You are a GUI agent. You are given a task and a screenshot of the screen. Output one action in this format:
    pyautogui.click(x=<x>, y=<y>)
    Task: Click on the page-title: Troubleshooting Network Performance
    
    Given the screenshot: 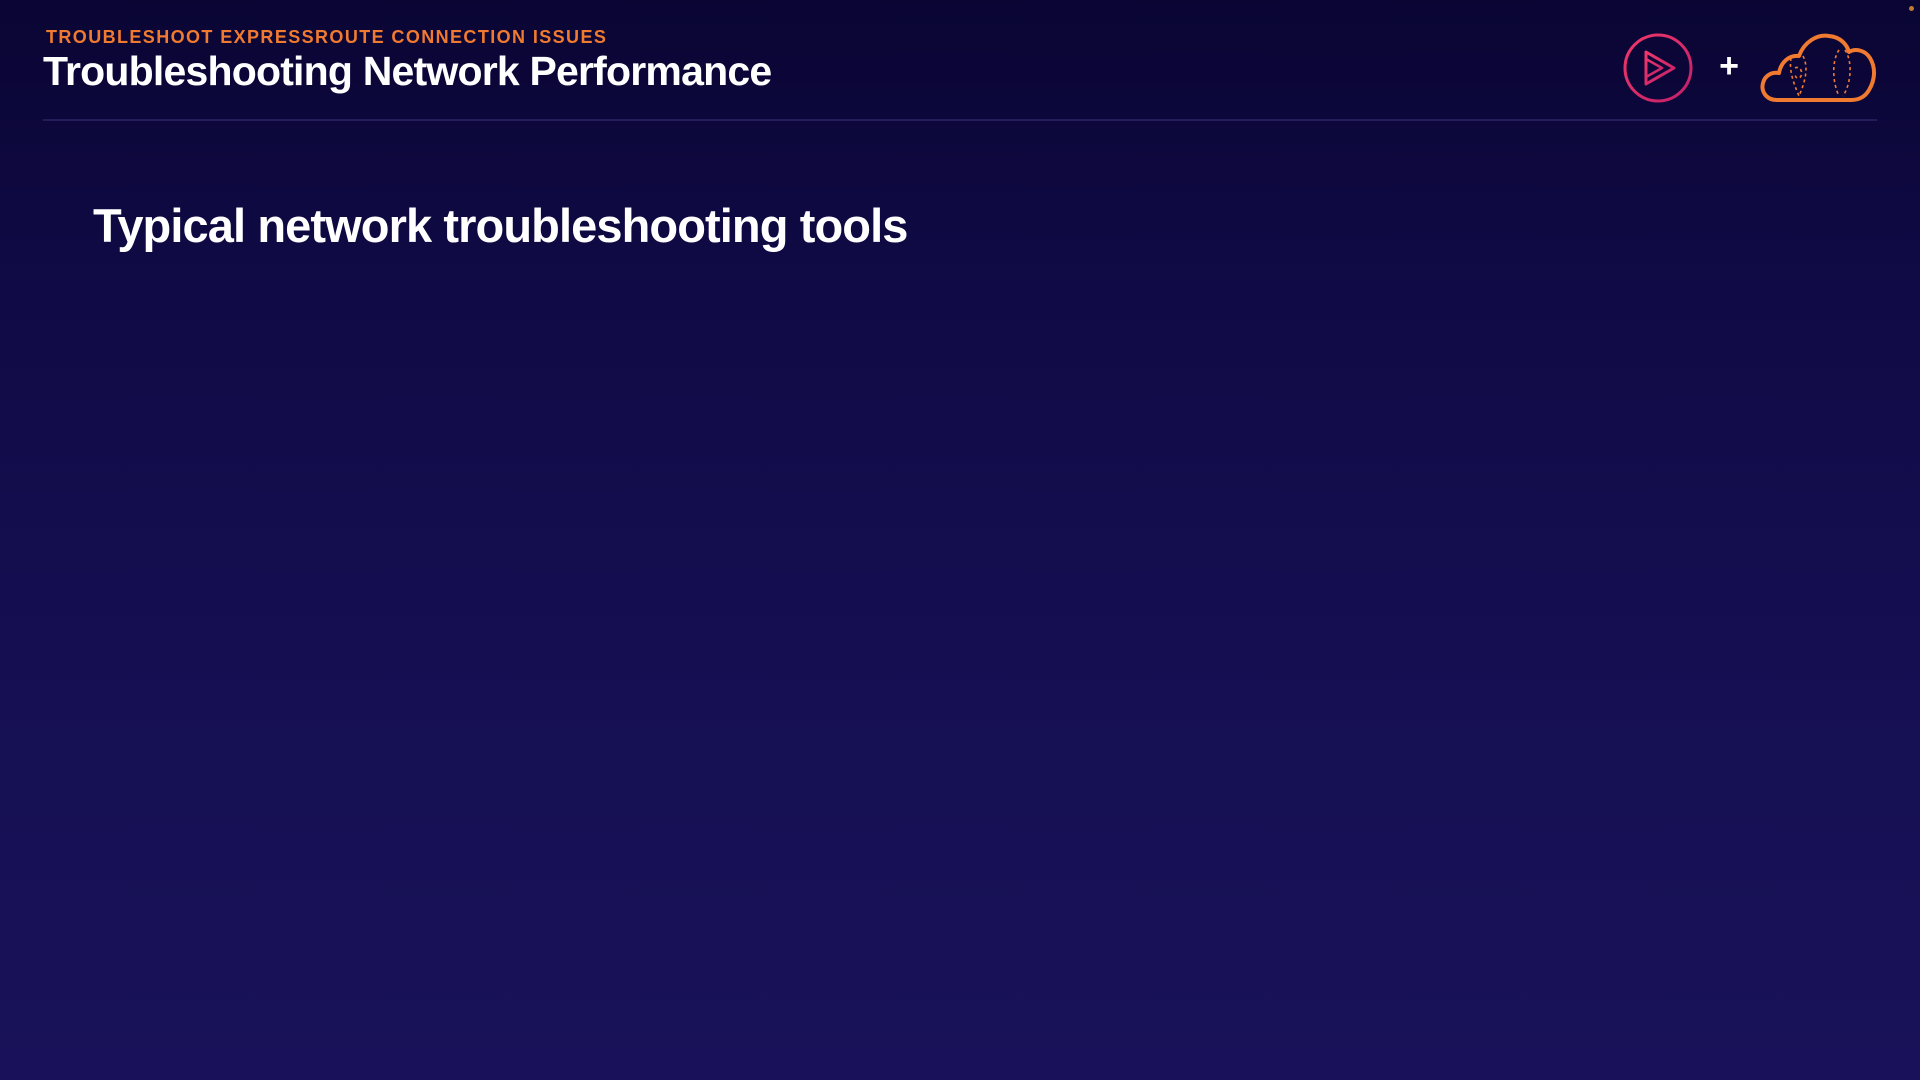 What is the action you would take?
    pyautogui.click(x=407, y=71)
    